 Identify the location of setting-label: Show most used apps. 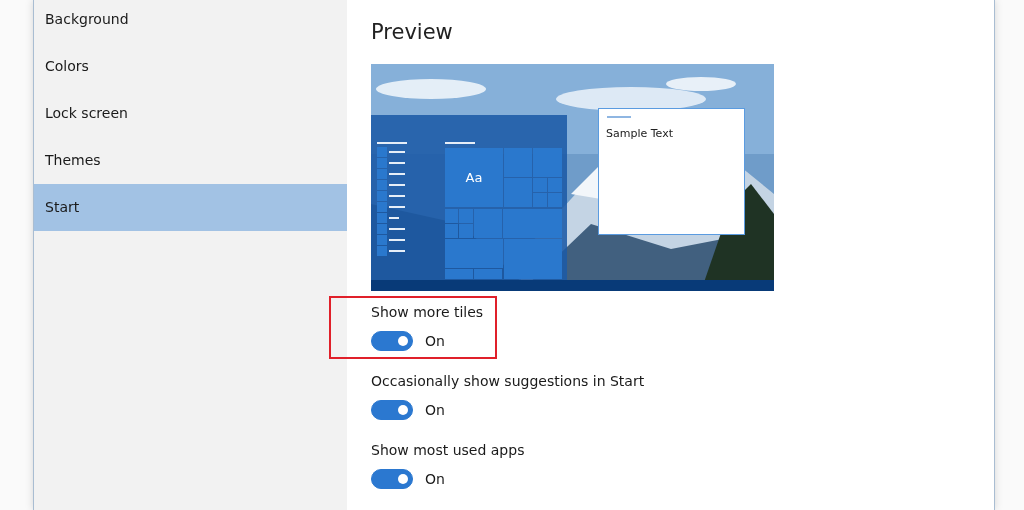
(448, 450).